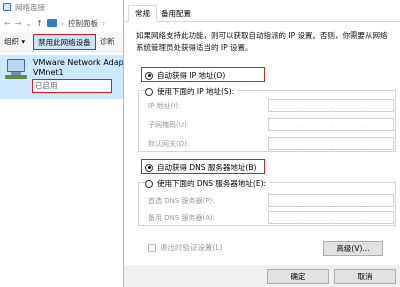  I want to click on cancel-button: 取消, so click(365, 276).